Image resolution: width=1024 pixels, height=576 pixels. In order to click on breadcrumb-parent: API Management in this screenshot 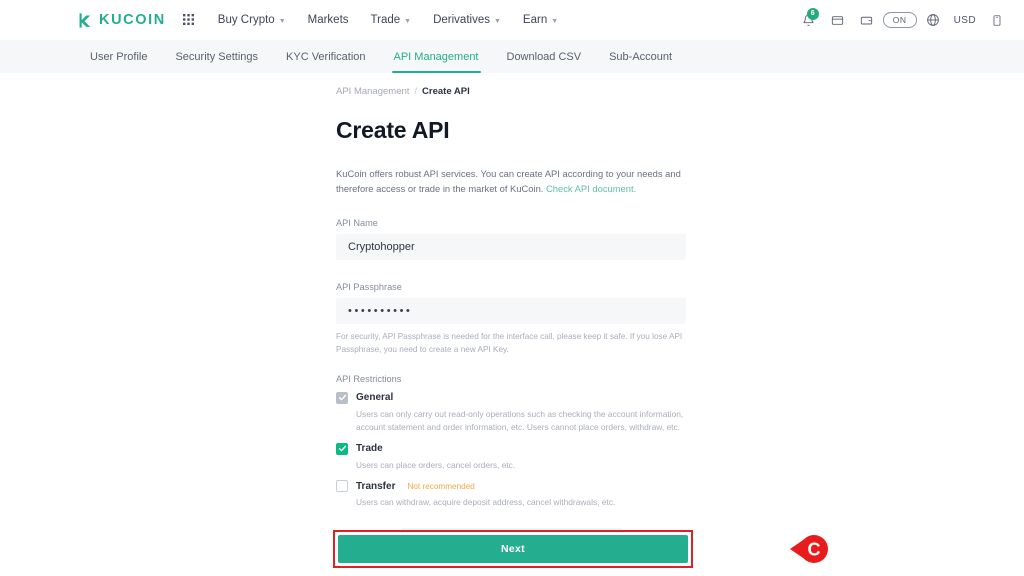, I will do `click(372, 91)`.